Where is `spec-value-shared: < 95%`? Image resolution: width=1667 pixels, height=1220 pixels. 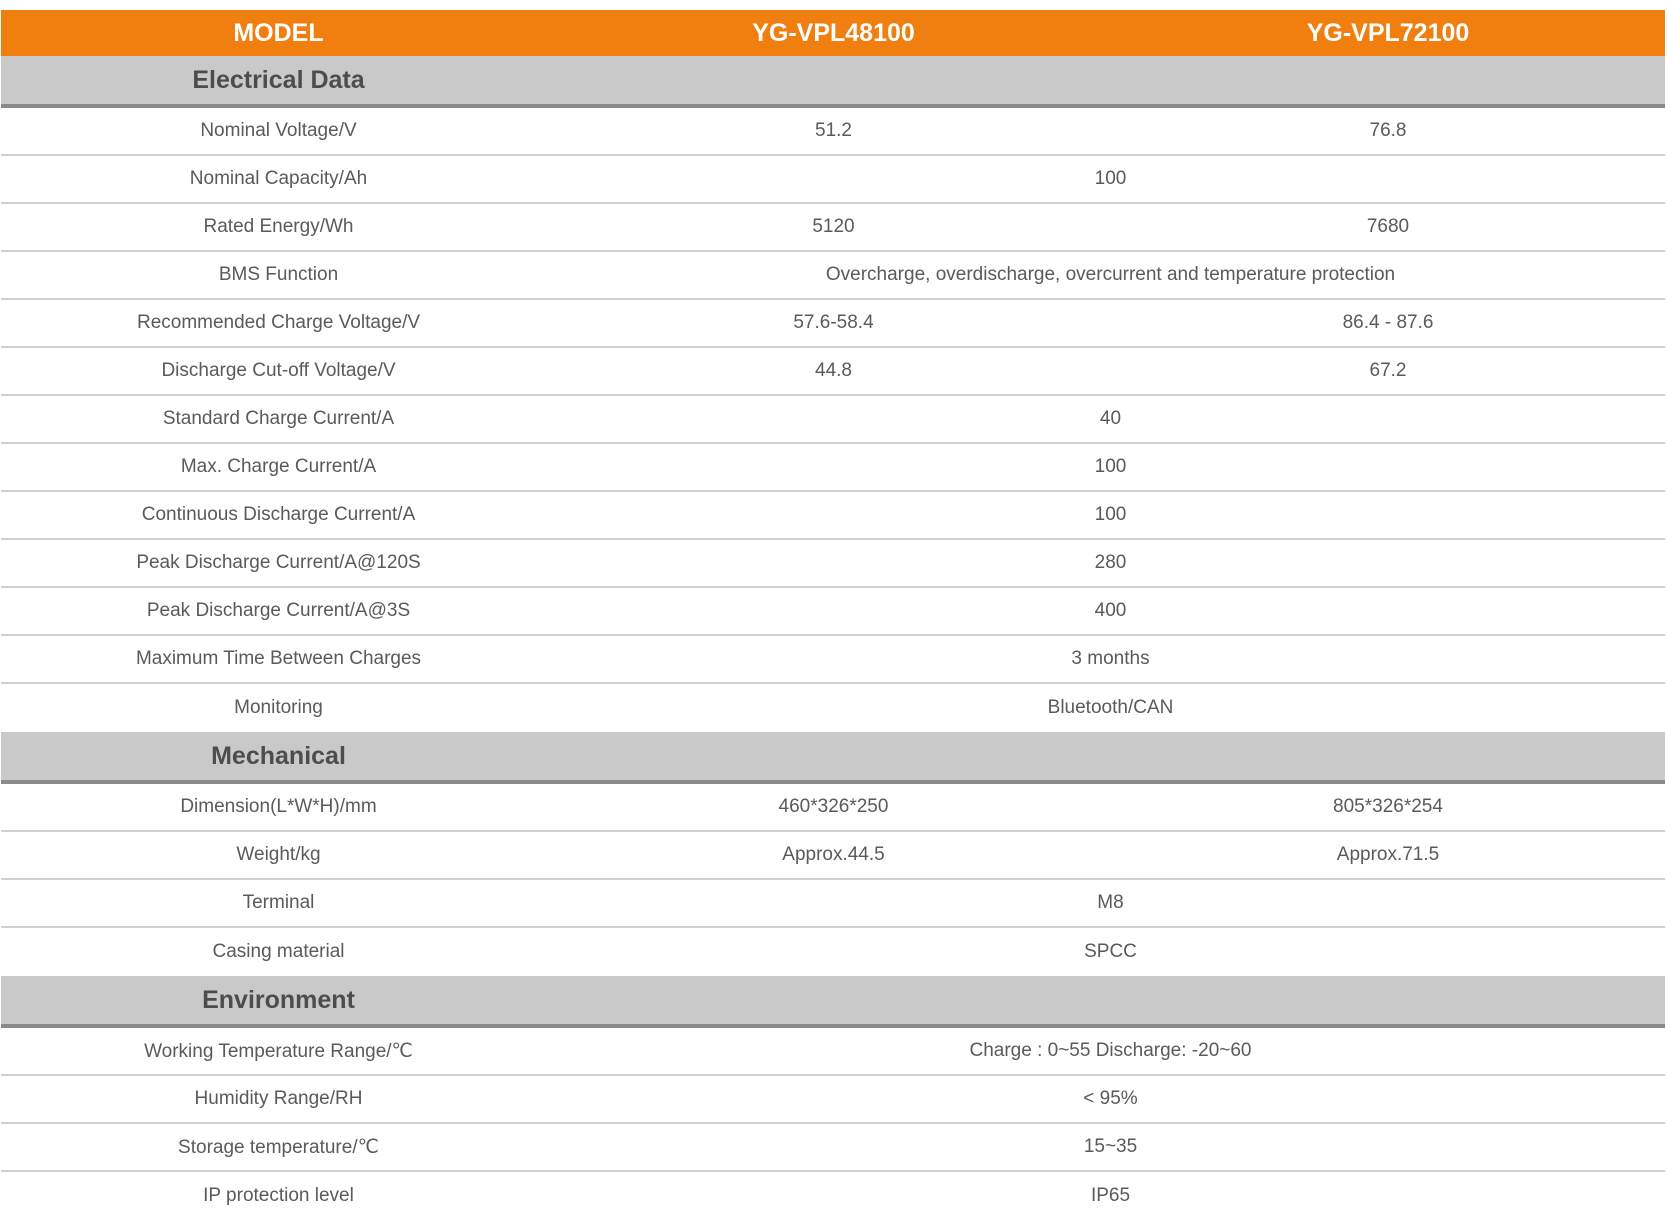 spec-value-shared: < 95% is located at coordinates (1110, 1098).